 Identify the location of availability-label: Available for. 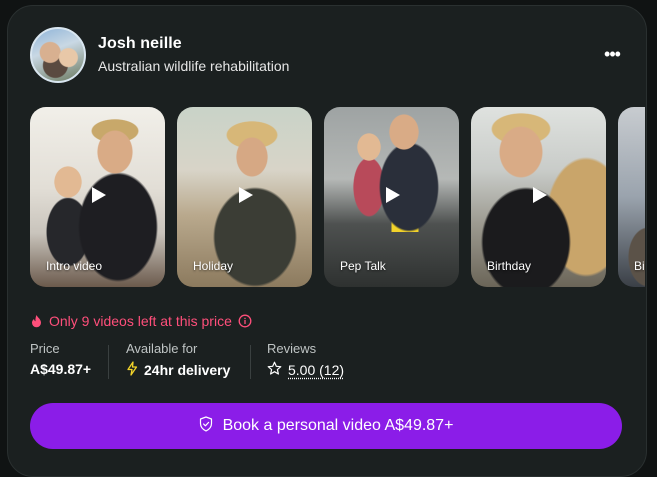
(178, 348).